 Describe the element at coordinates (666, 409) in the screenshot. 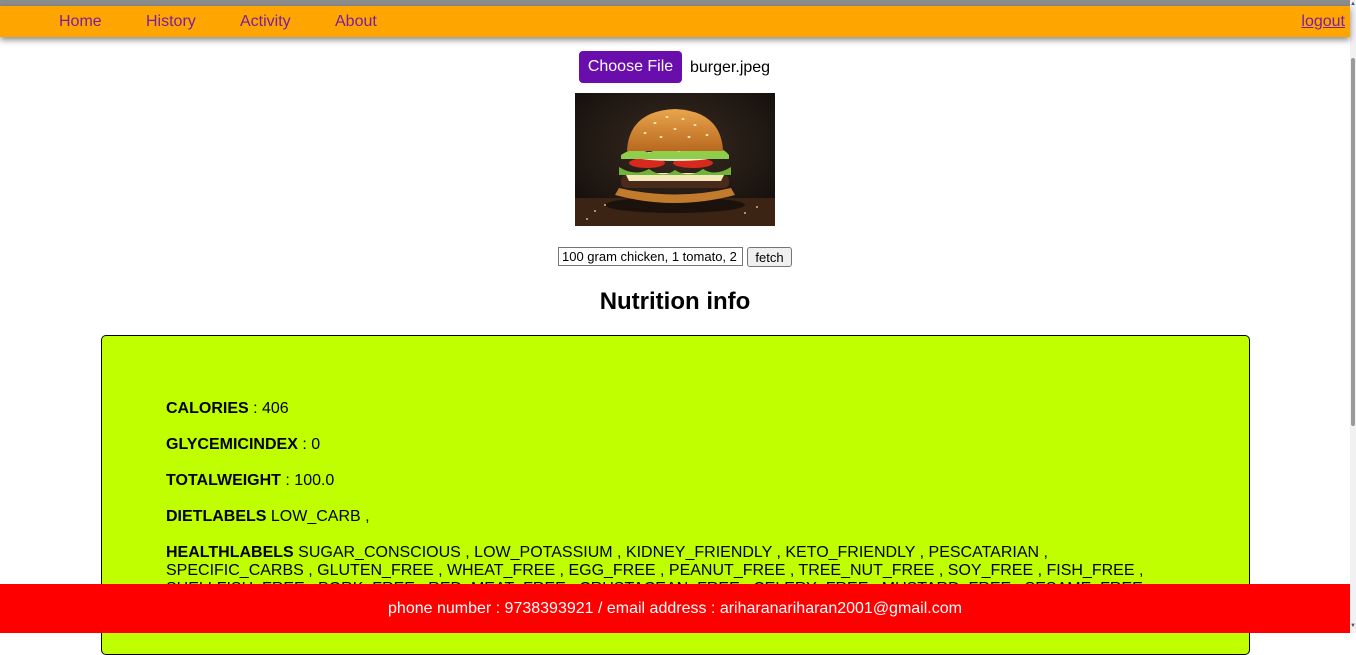

I see `calories-row: CALORIES : 406` at that location.